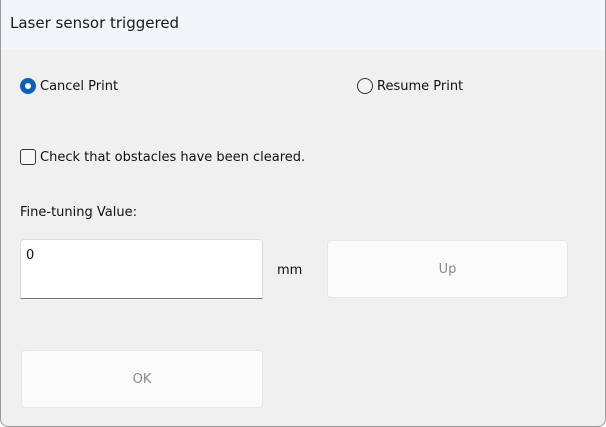  Describe the element at coordinates (290, 270) in the screenshot. I see `unit-label: mm` at that location.